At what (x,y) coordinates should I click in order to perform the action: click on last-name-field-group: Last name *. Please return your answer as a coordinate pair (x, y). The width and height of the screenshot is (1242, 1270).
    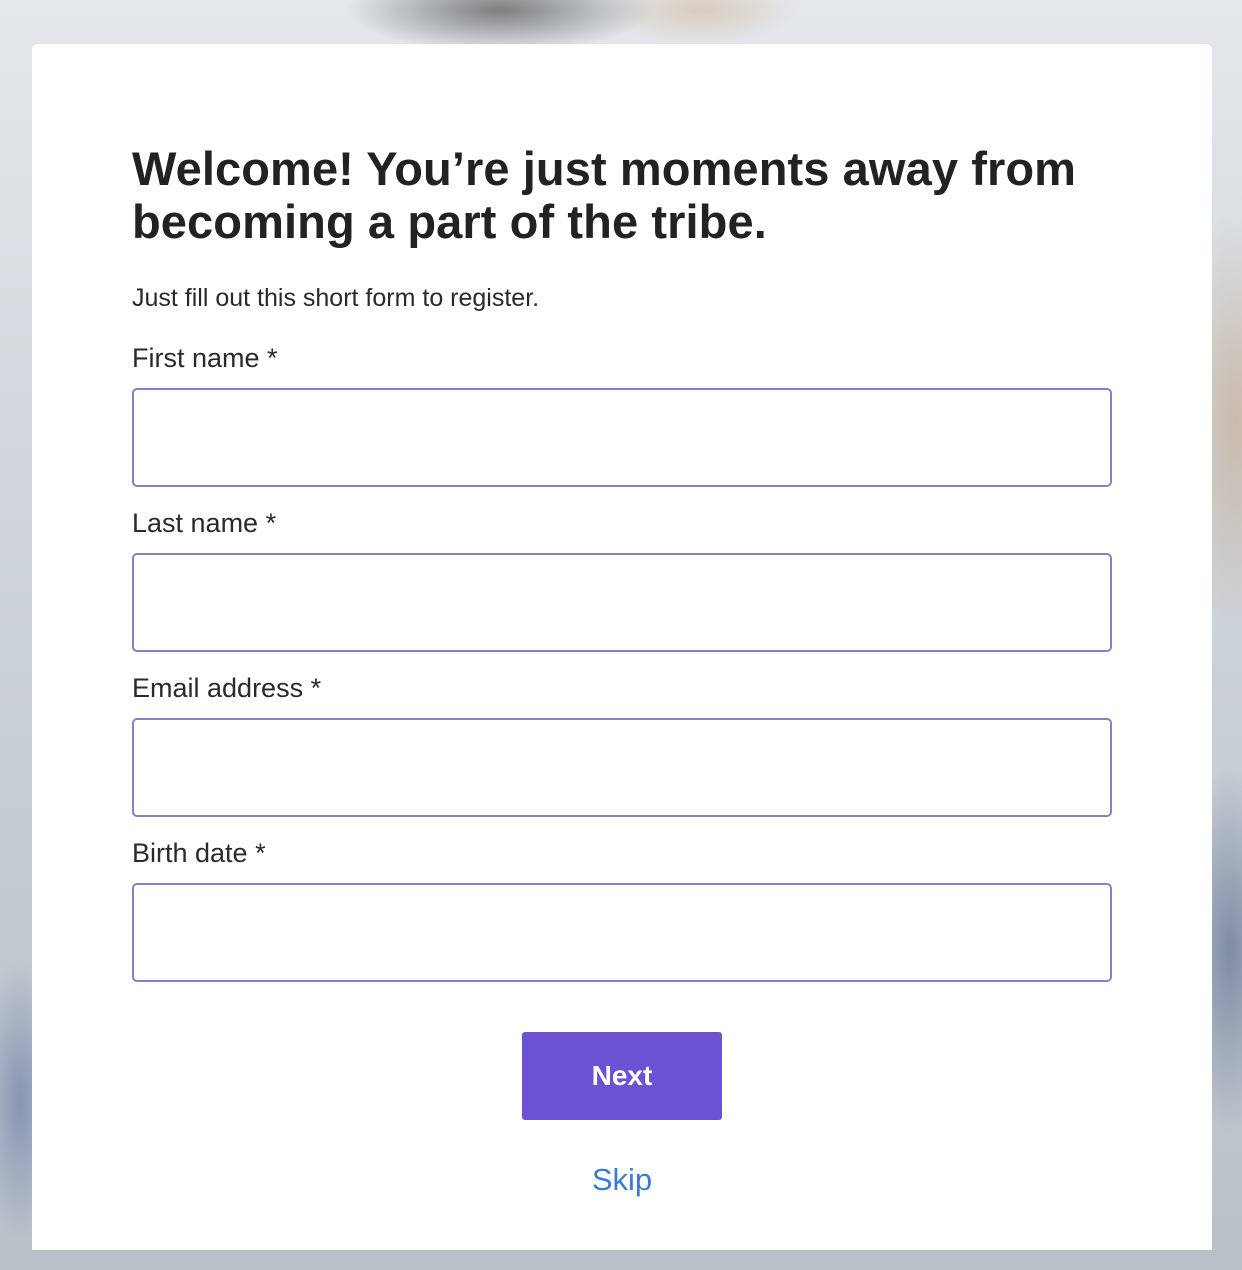
    Looking at the image, I should click on (622, 579).